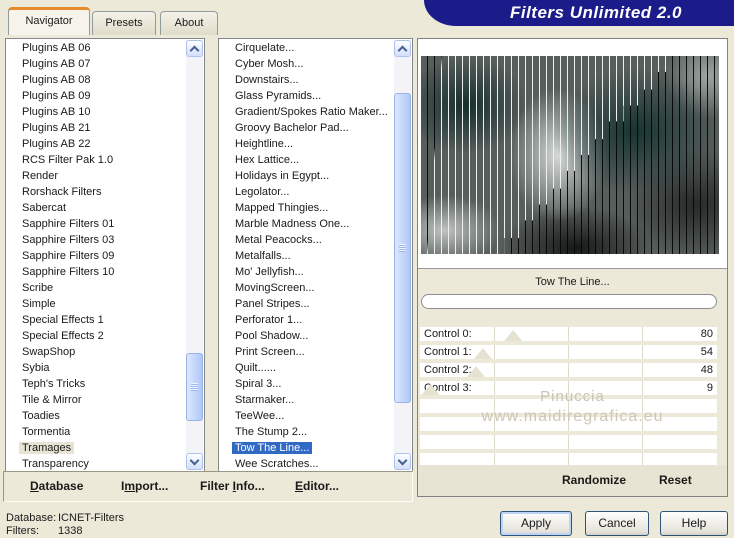  Describe the element at coordinates (568, 352) in the screenshot. I see `slider-row: Control 1: 54` at that location.